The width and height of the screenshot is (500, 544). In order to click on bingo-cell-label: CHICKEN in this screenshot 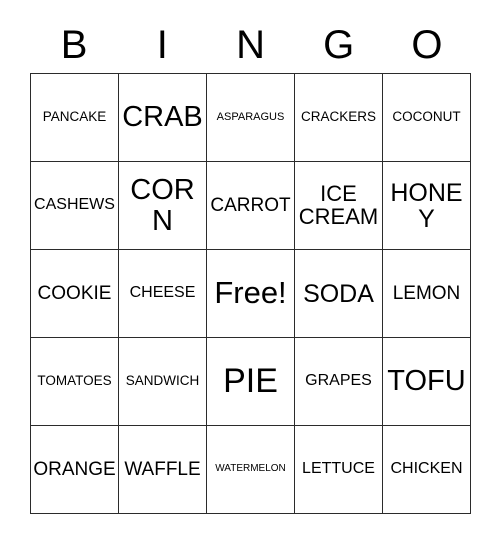, I will do `click(426, 469)`.